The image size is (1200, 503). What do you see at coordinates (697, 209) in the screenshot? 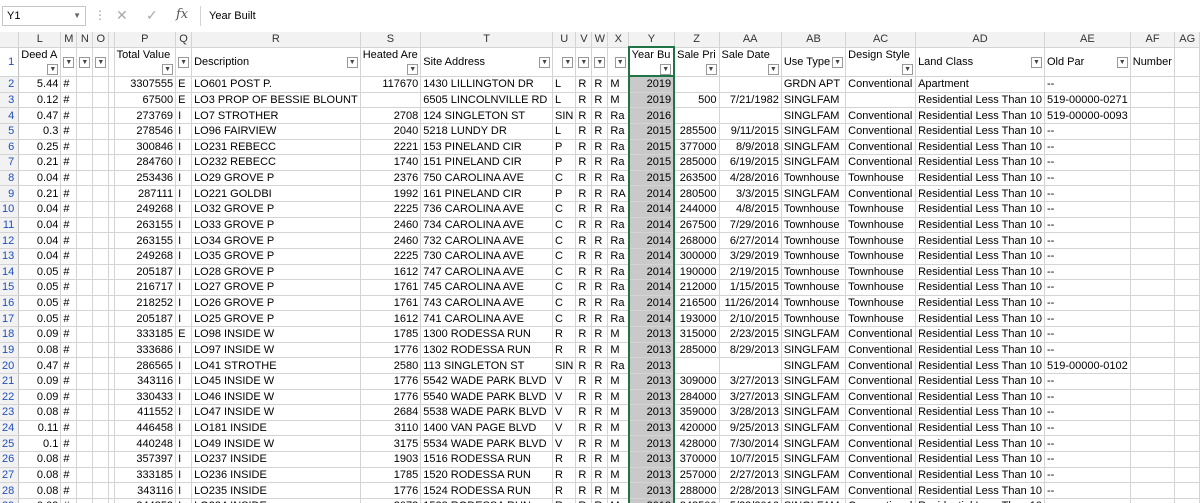
I see `cell-sale-price: 244000` at bounding box center [697, 209].